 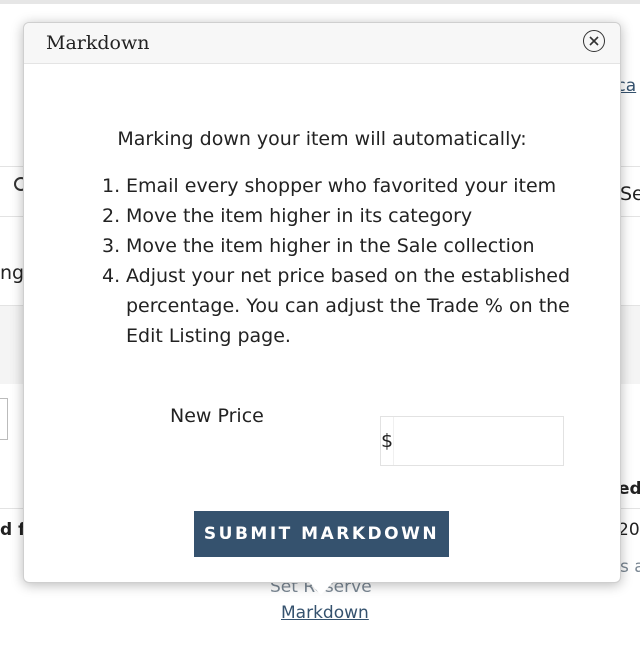 What do you see at coordinates (321, 534) in the screenshot?
I see `submit-markdown-button: SUBMIT MARKDOWN` at bounding box center [321, 534].